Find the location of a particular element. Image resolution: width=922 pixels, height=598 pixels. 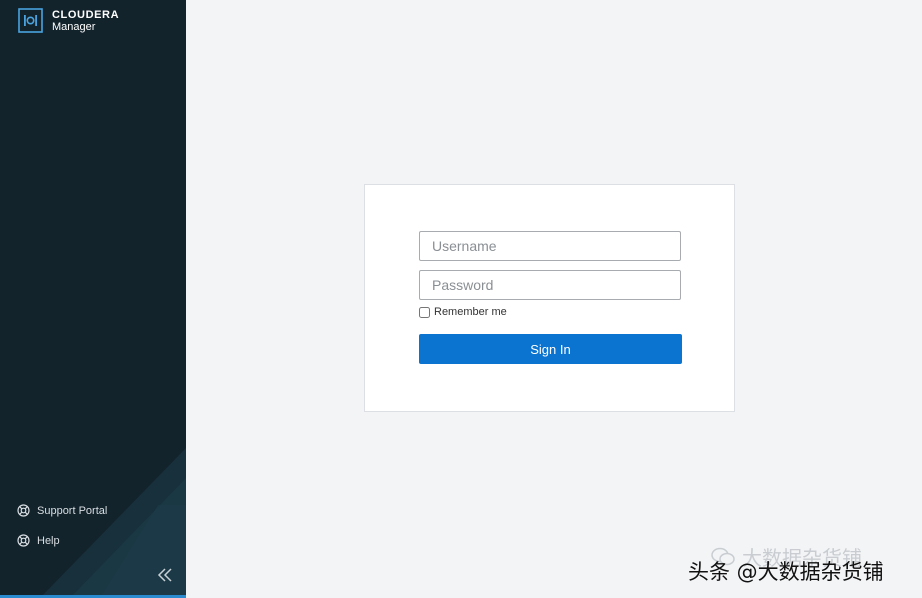

password-input is located at coordinates (550, 285).